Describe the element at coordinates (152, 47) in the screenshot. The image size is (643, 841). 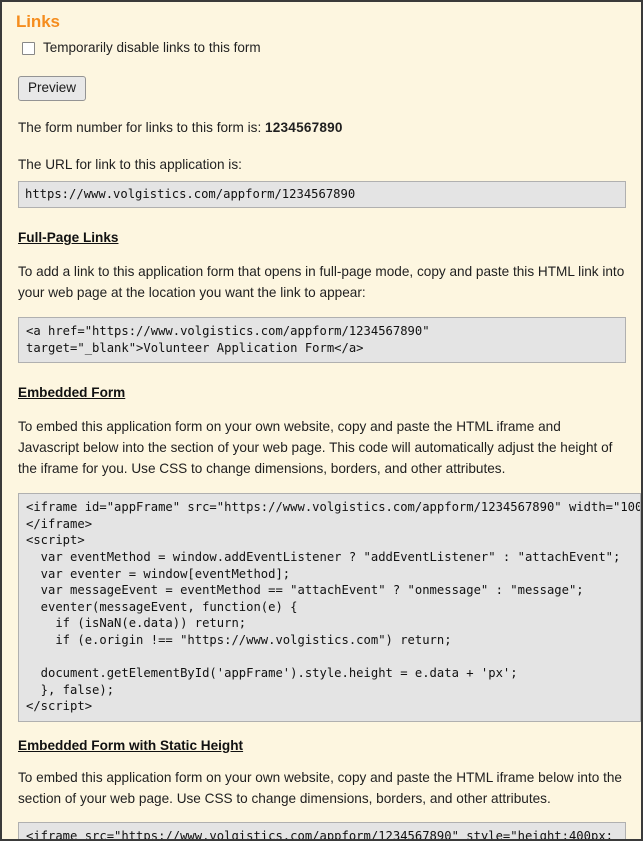
I see `disable-links-checkbox-label: Temporarily disable links to this form` at that location.